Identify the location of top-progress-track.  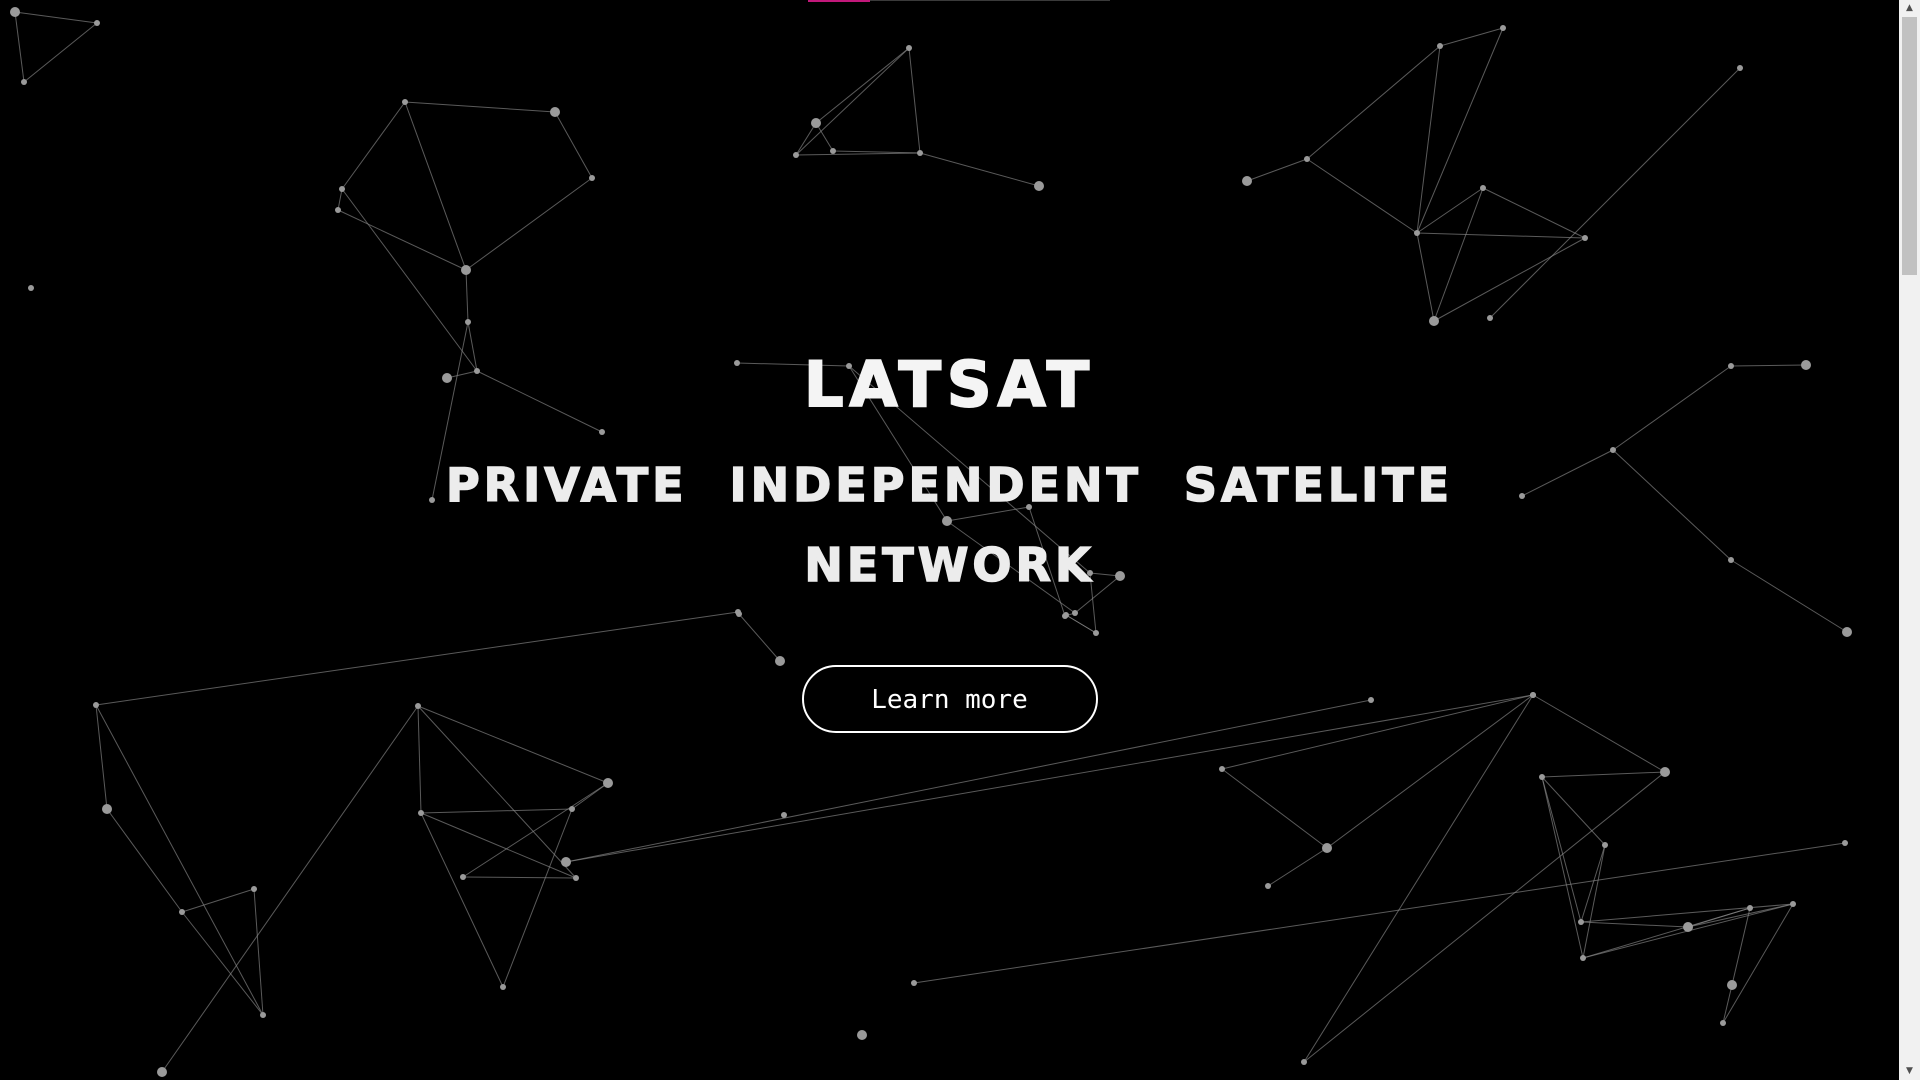
(990, 0).